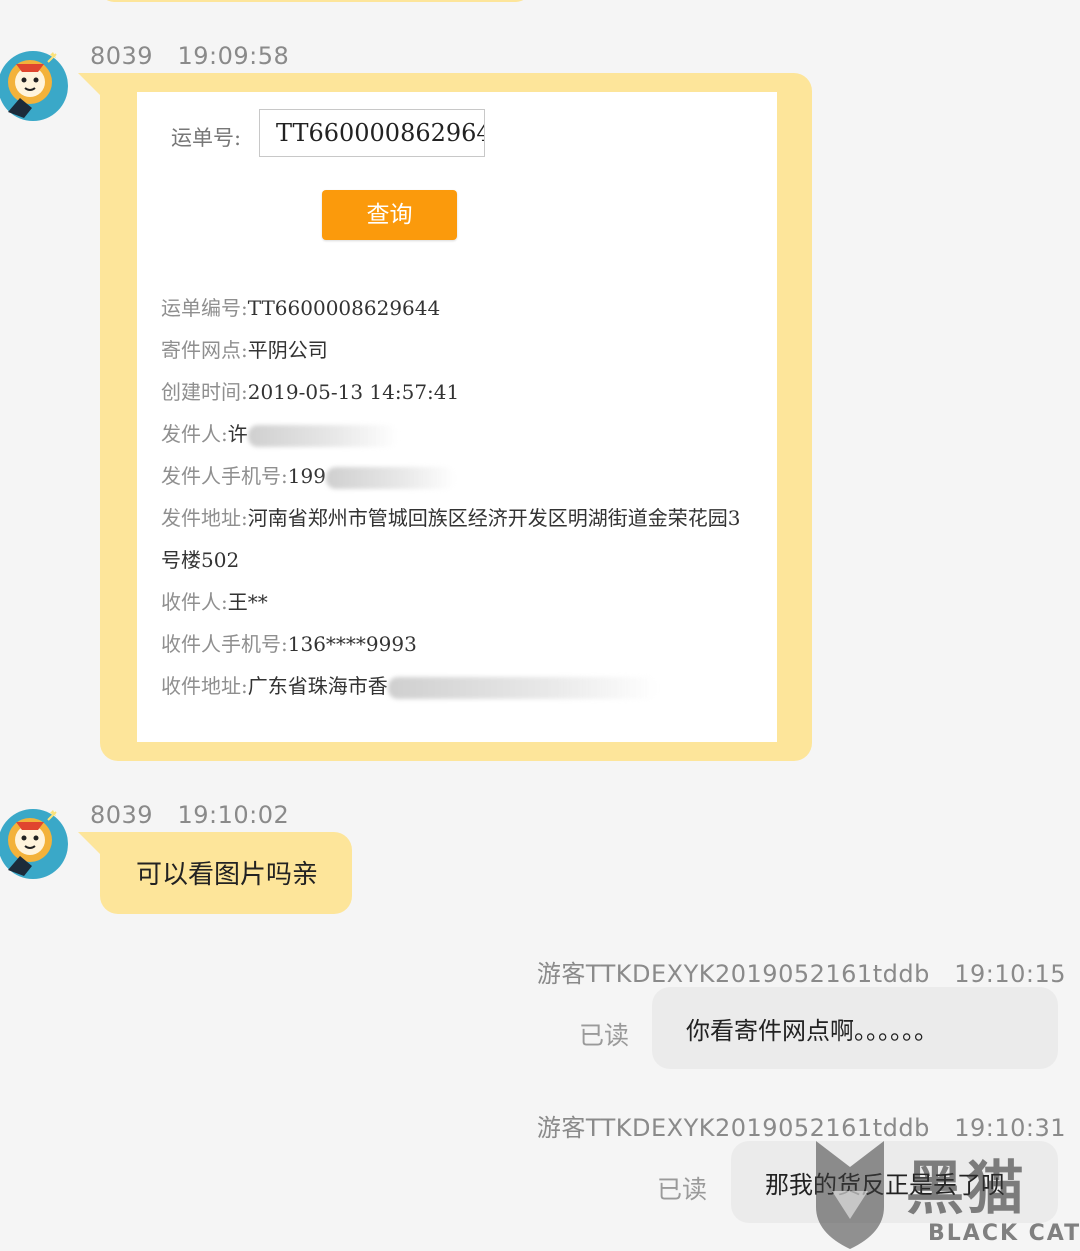 This screenshot has height=1251, width=1080. What do you see at coordinates (233, 56) in the screenshot?
I see `message-time: 19:09:58` at bounding box center [233, 56].